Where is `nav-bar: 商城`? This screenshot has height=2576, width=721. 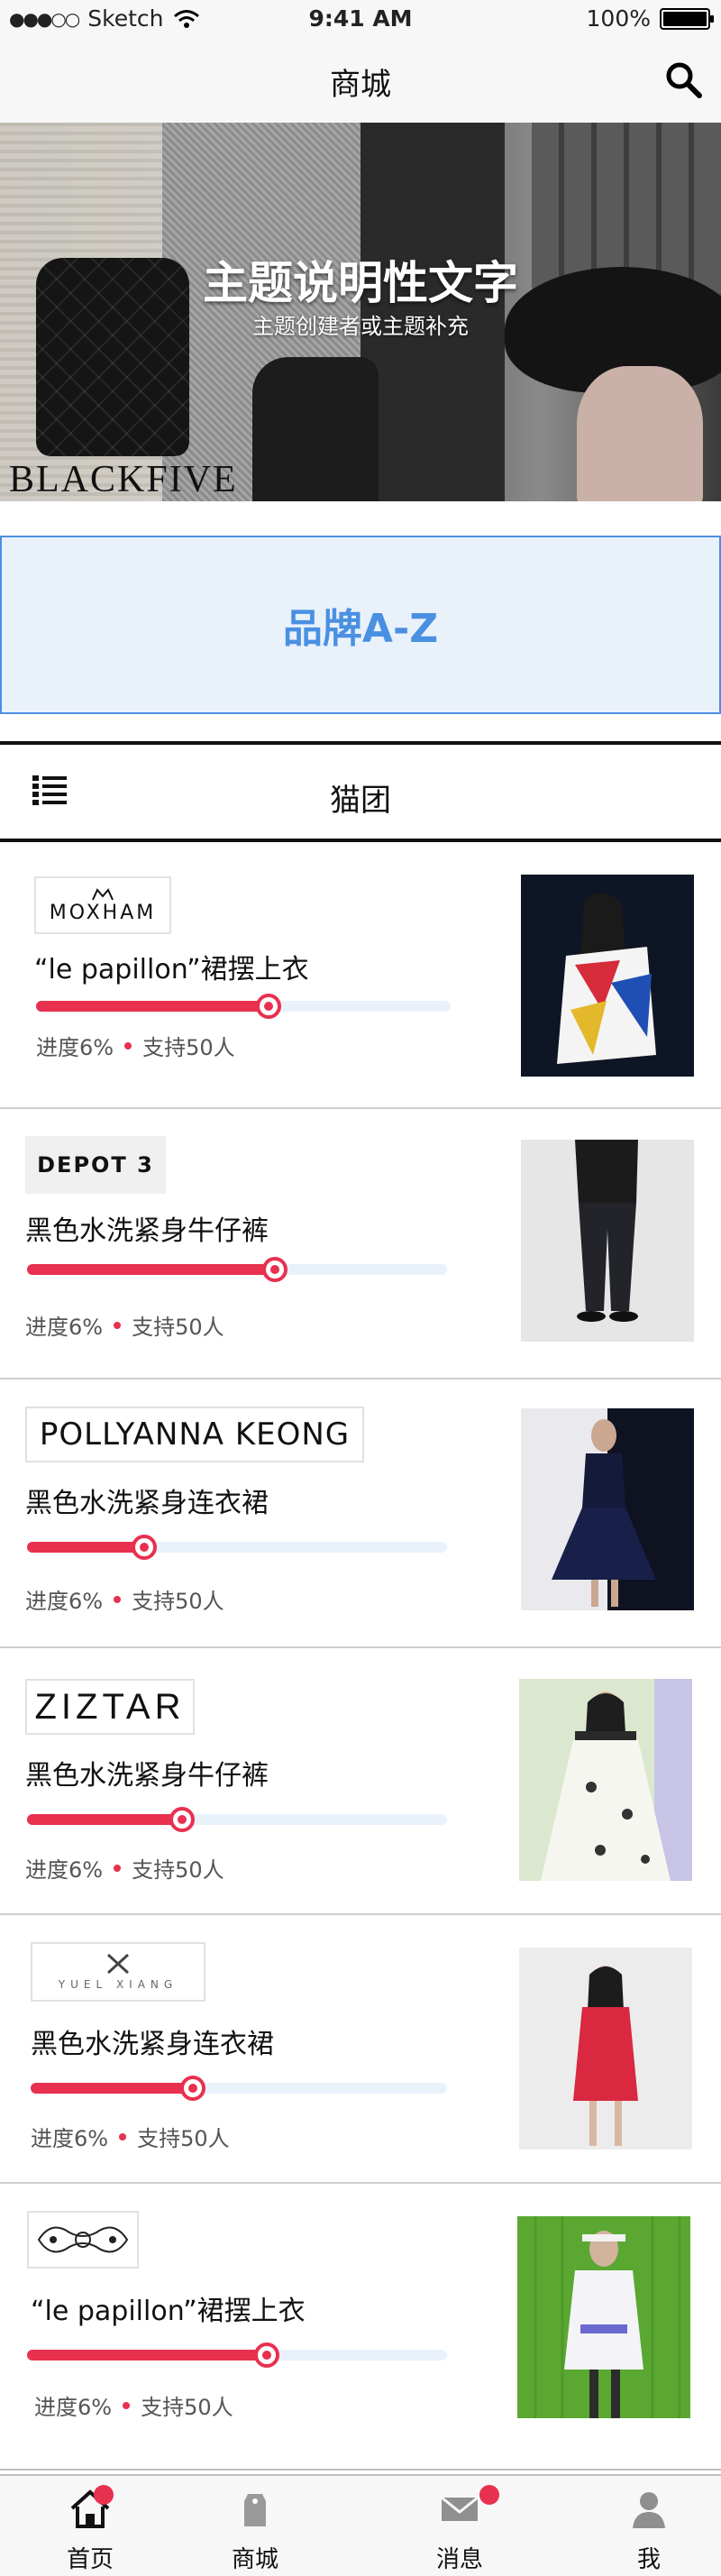
nav-bar: 商城 is located at coordinates (360, 81).